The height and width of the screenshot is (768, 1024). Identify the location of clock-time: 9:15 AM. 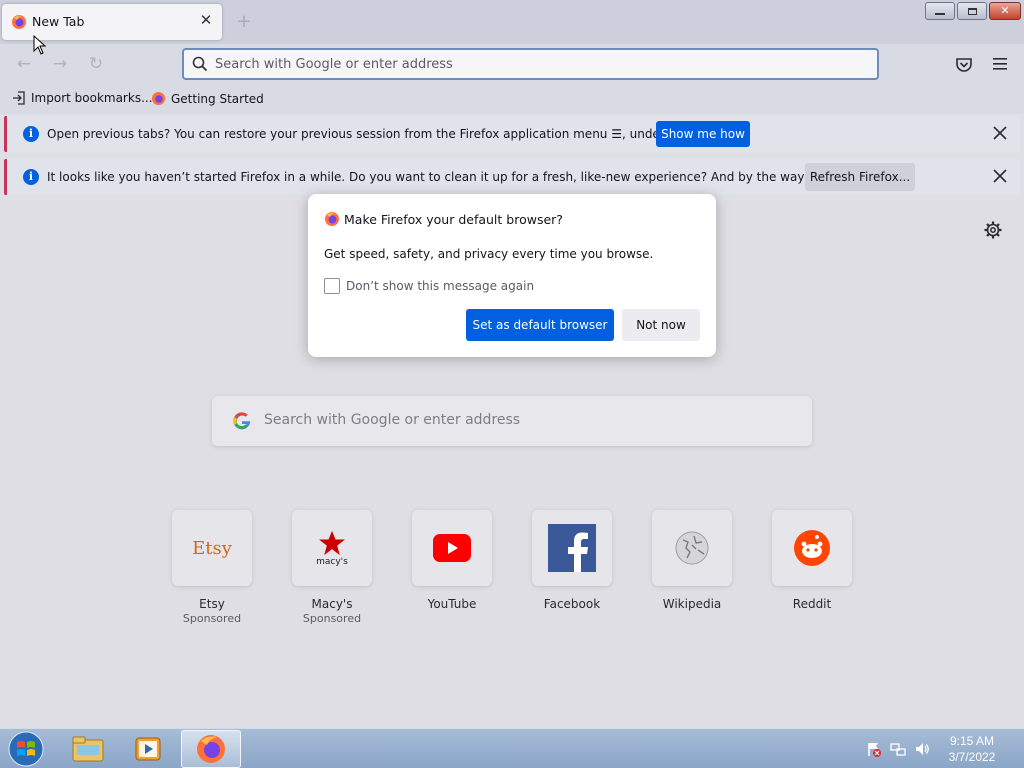
(972, 741).